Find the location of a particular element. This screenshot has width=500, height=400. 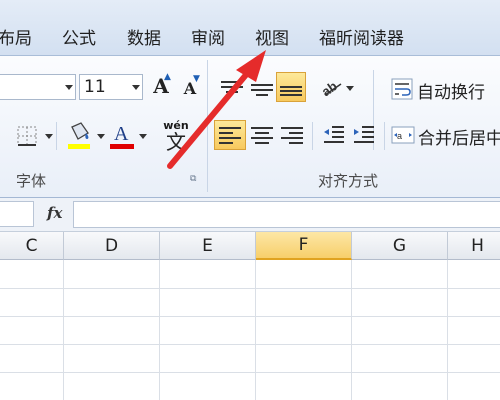

arrow-shaft is located at coordinates (210, 118).